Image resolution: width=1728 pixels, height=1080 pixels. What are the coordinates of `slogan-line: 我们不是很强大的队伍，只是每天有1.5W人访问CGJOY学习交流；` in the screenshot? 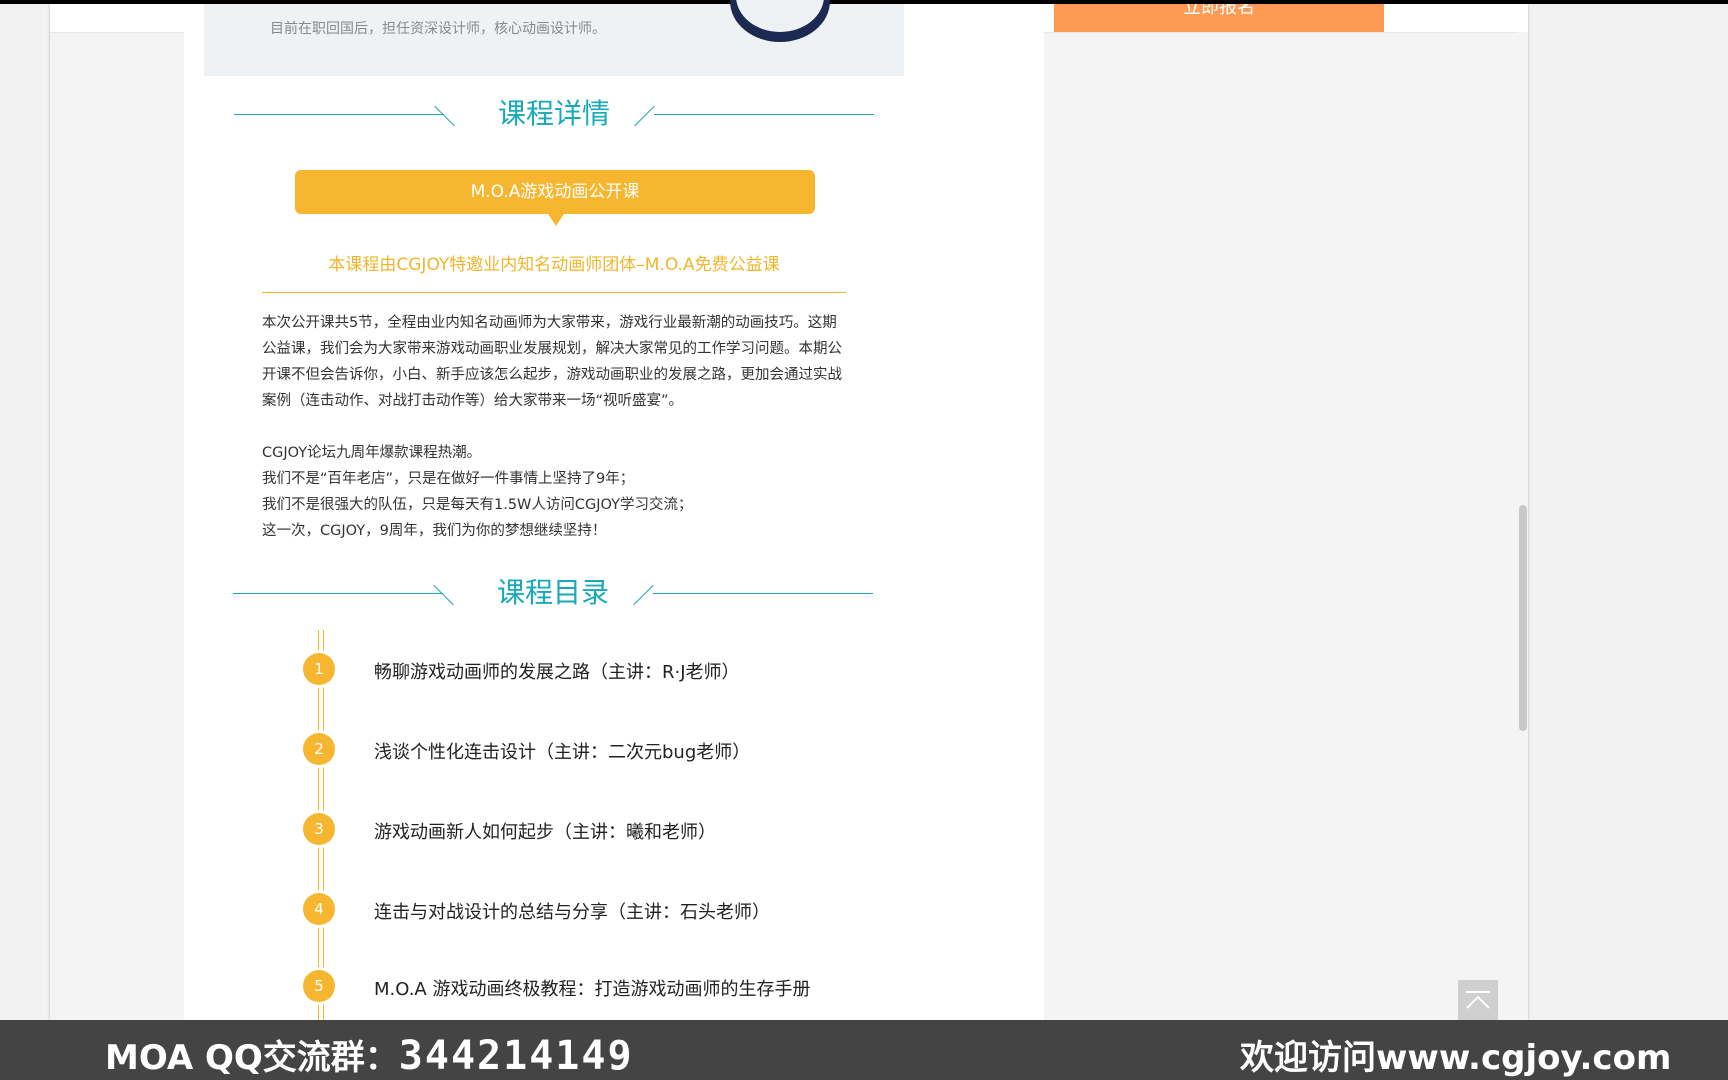 It's located at (477, 505).